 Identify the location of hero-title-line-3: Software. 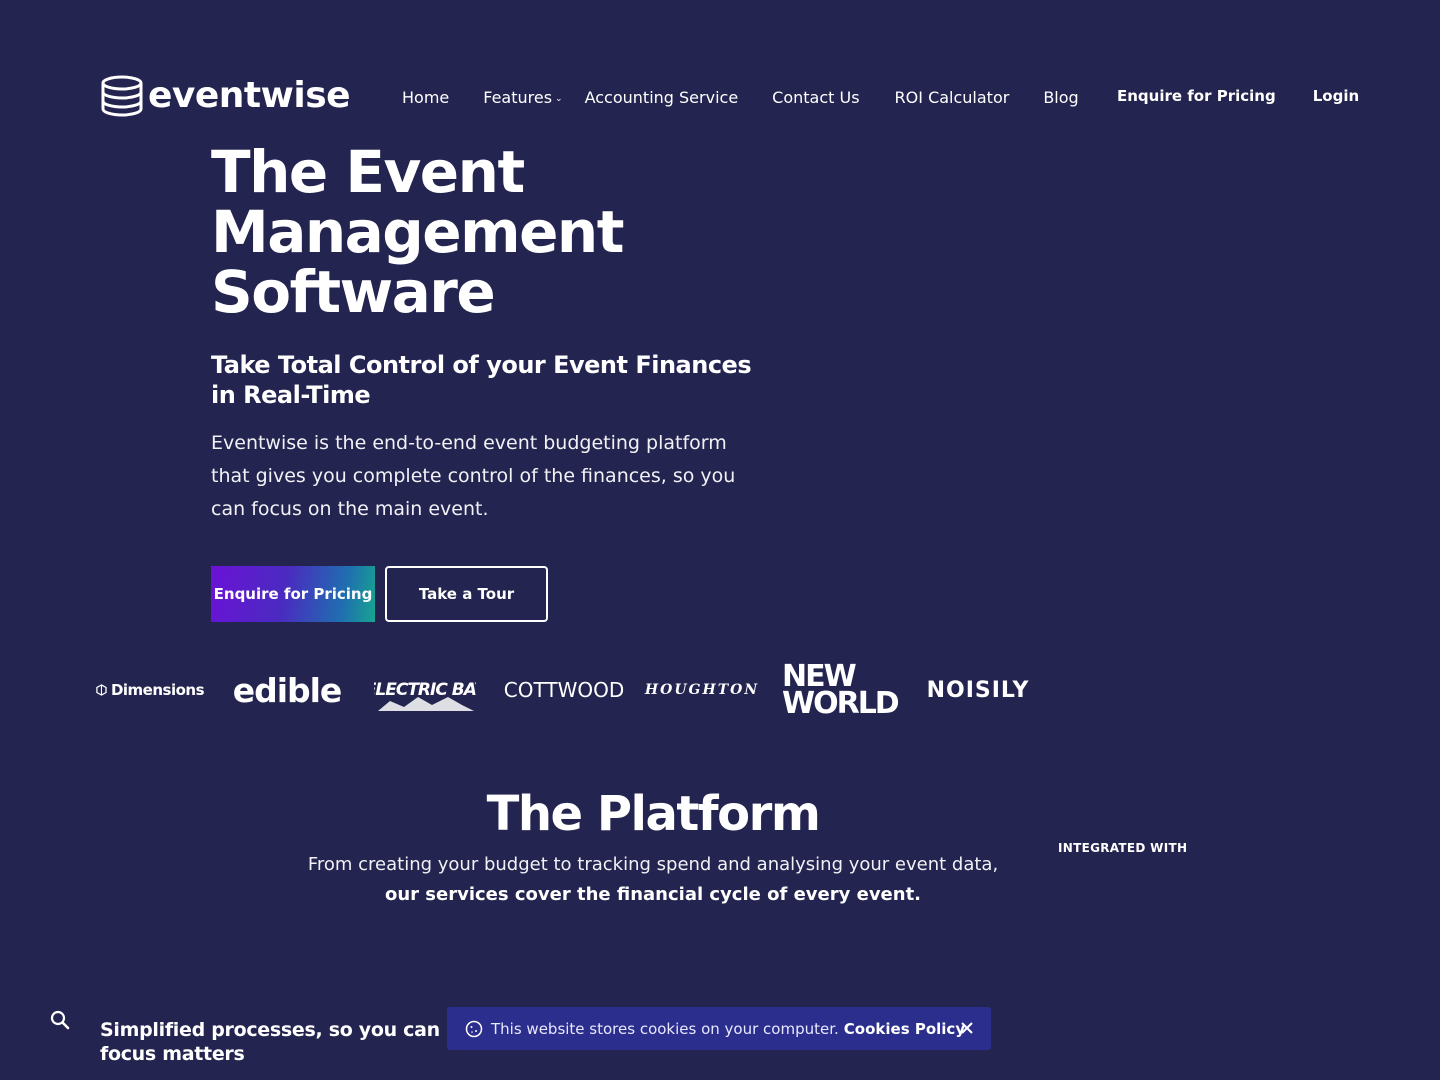
(353, 292).